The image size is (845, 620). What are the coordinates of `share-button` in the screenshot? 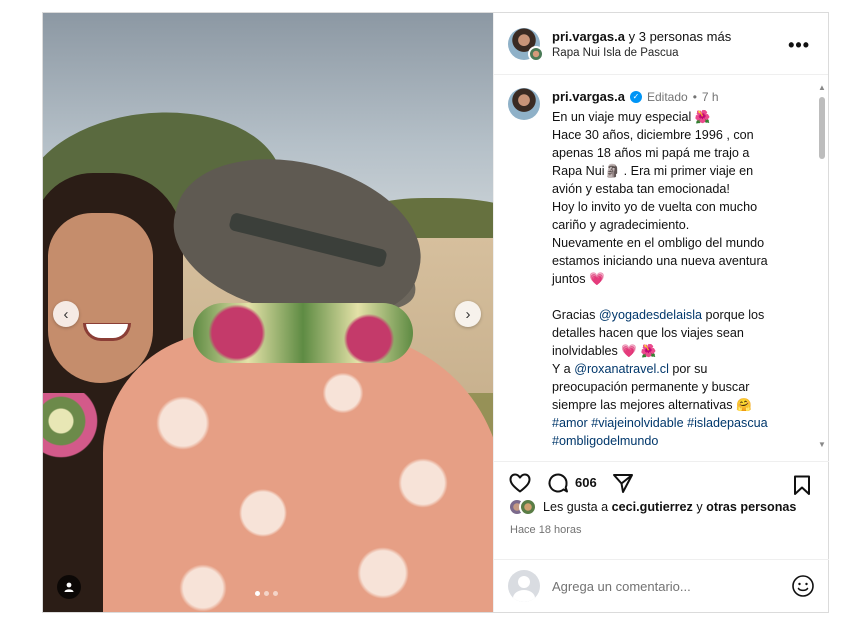 It's located at (623, 483).